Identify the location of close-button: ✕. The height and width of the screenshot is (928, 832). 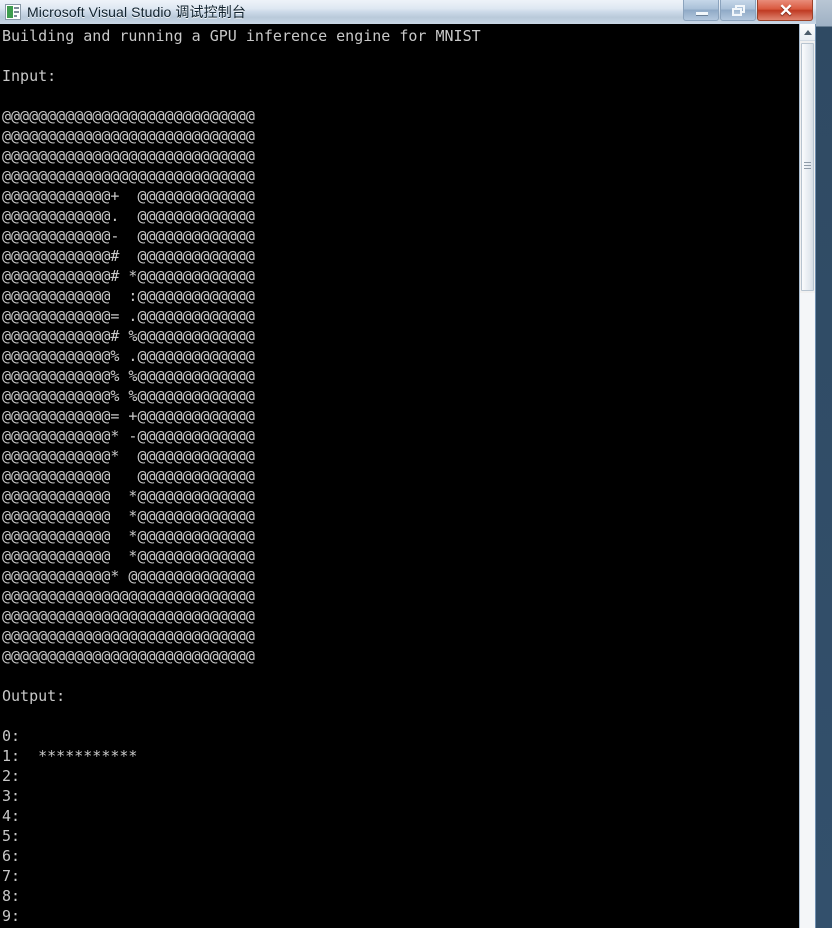
(785, 10).